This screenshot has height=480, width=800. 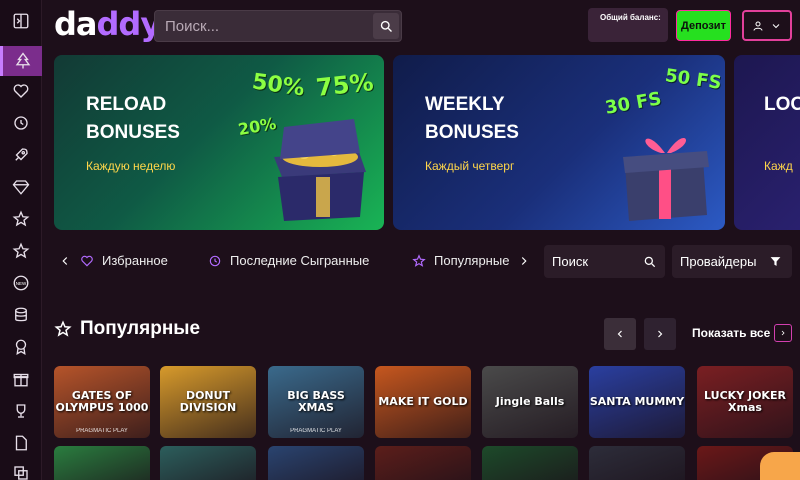 What do you see at coordinates (767, 142) in the screenshot?
I see `banner-loot: LOO Кажд` at bounding box center [767, 142].